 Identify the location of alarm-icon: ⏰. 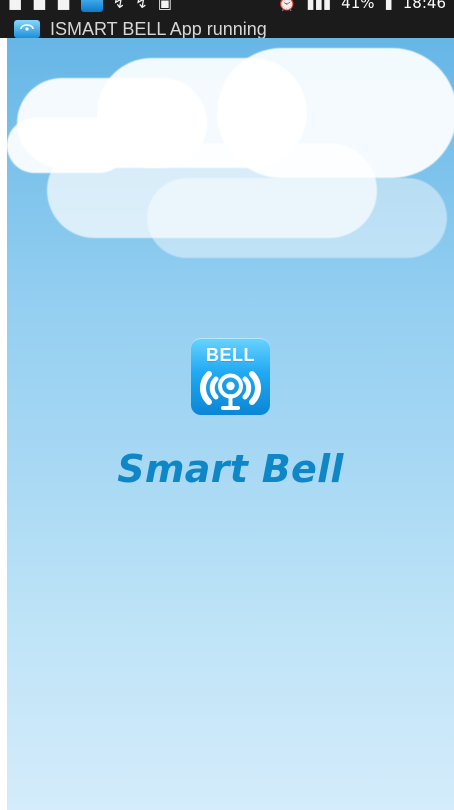
(287, 6).